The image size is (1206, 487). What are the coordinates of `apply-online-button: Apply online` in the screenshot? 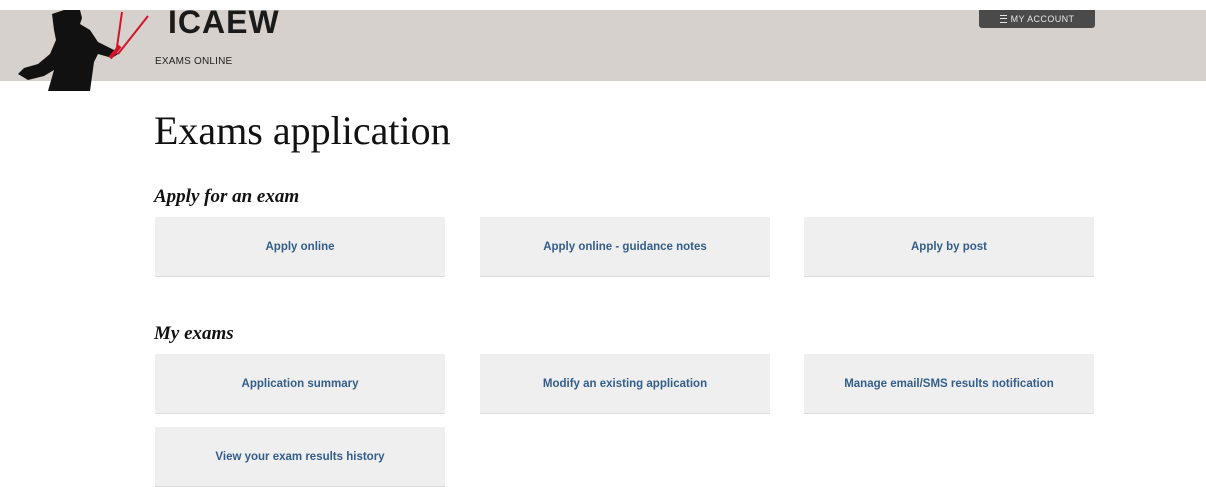 It's located at (300, 247).